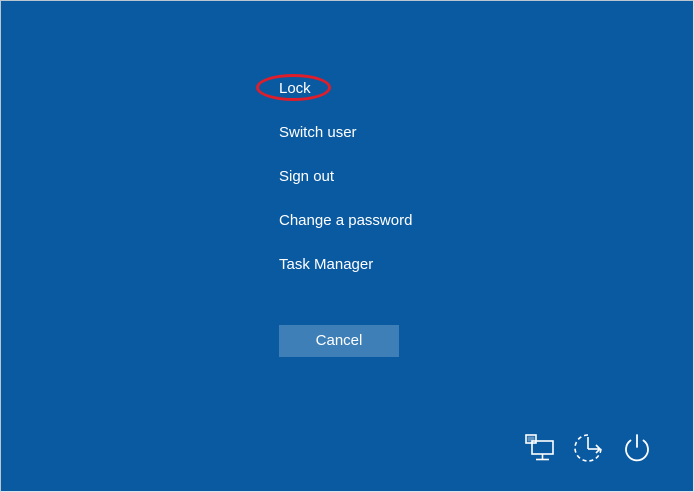 The width and height of the screenshot is (694, 492). Describe the element at coordinates (339, 341) in the screenshot. I see `cancel-button: Cancel` at that location.